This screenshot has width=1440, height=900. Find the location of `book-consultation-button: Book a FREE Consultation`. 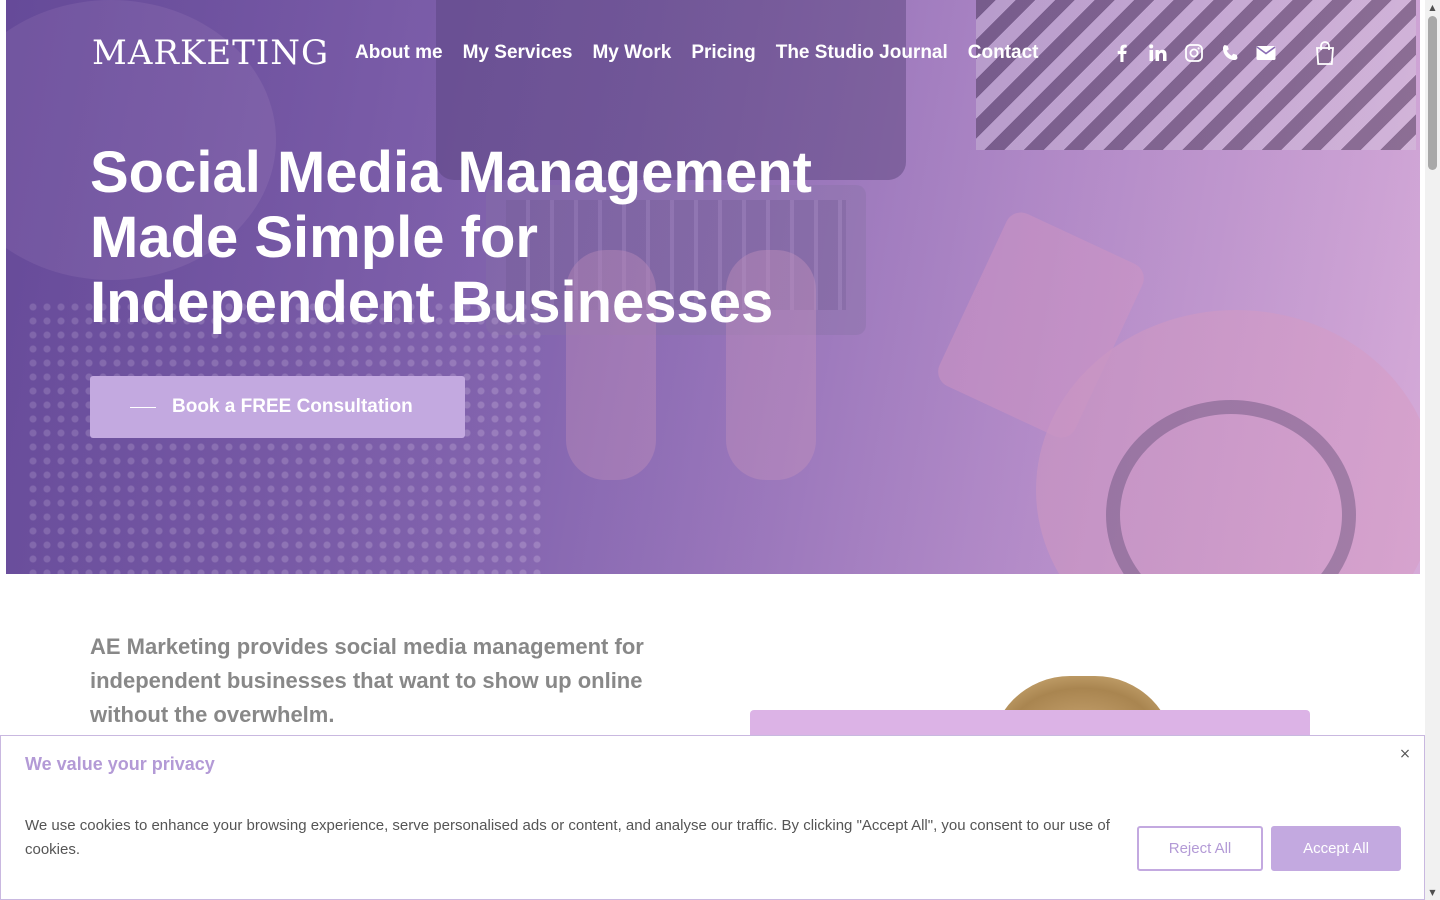

book-consultation-button: Book a FREE Consultation is located at coordinates (277, 407).